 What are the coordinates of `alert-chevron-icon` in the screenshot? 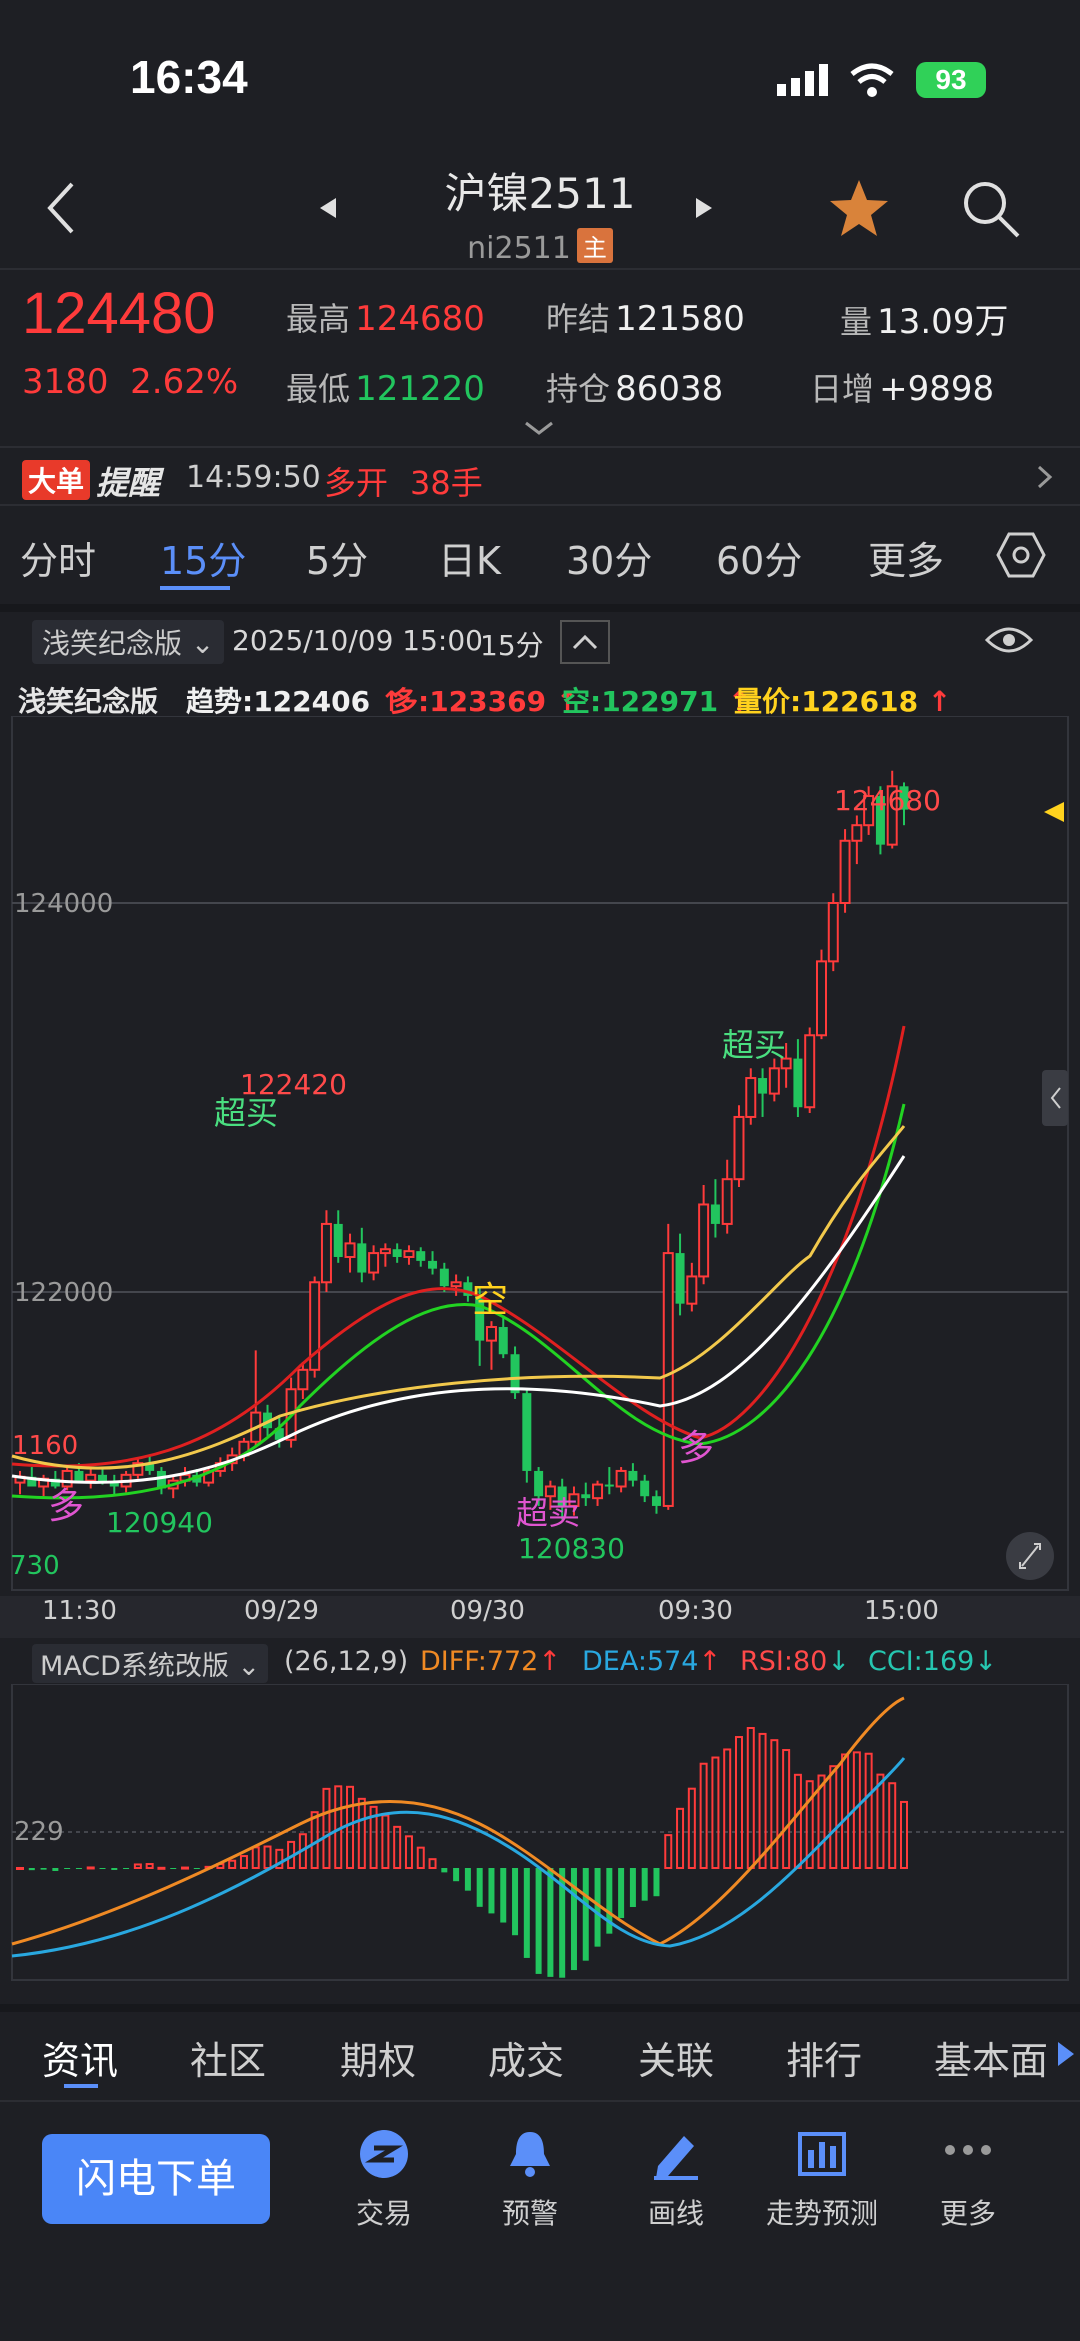 It's located at (1045, 477).